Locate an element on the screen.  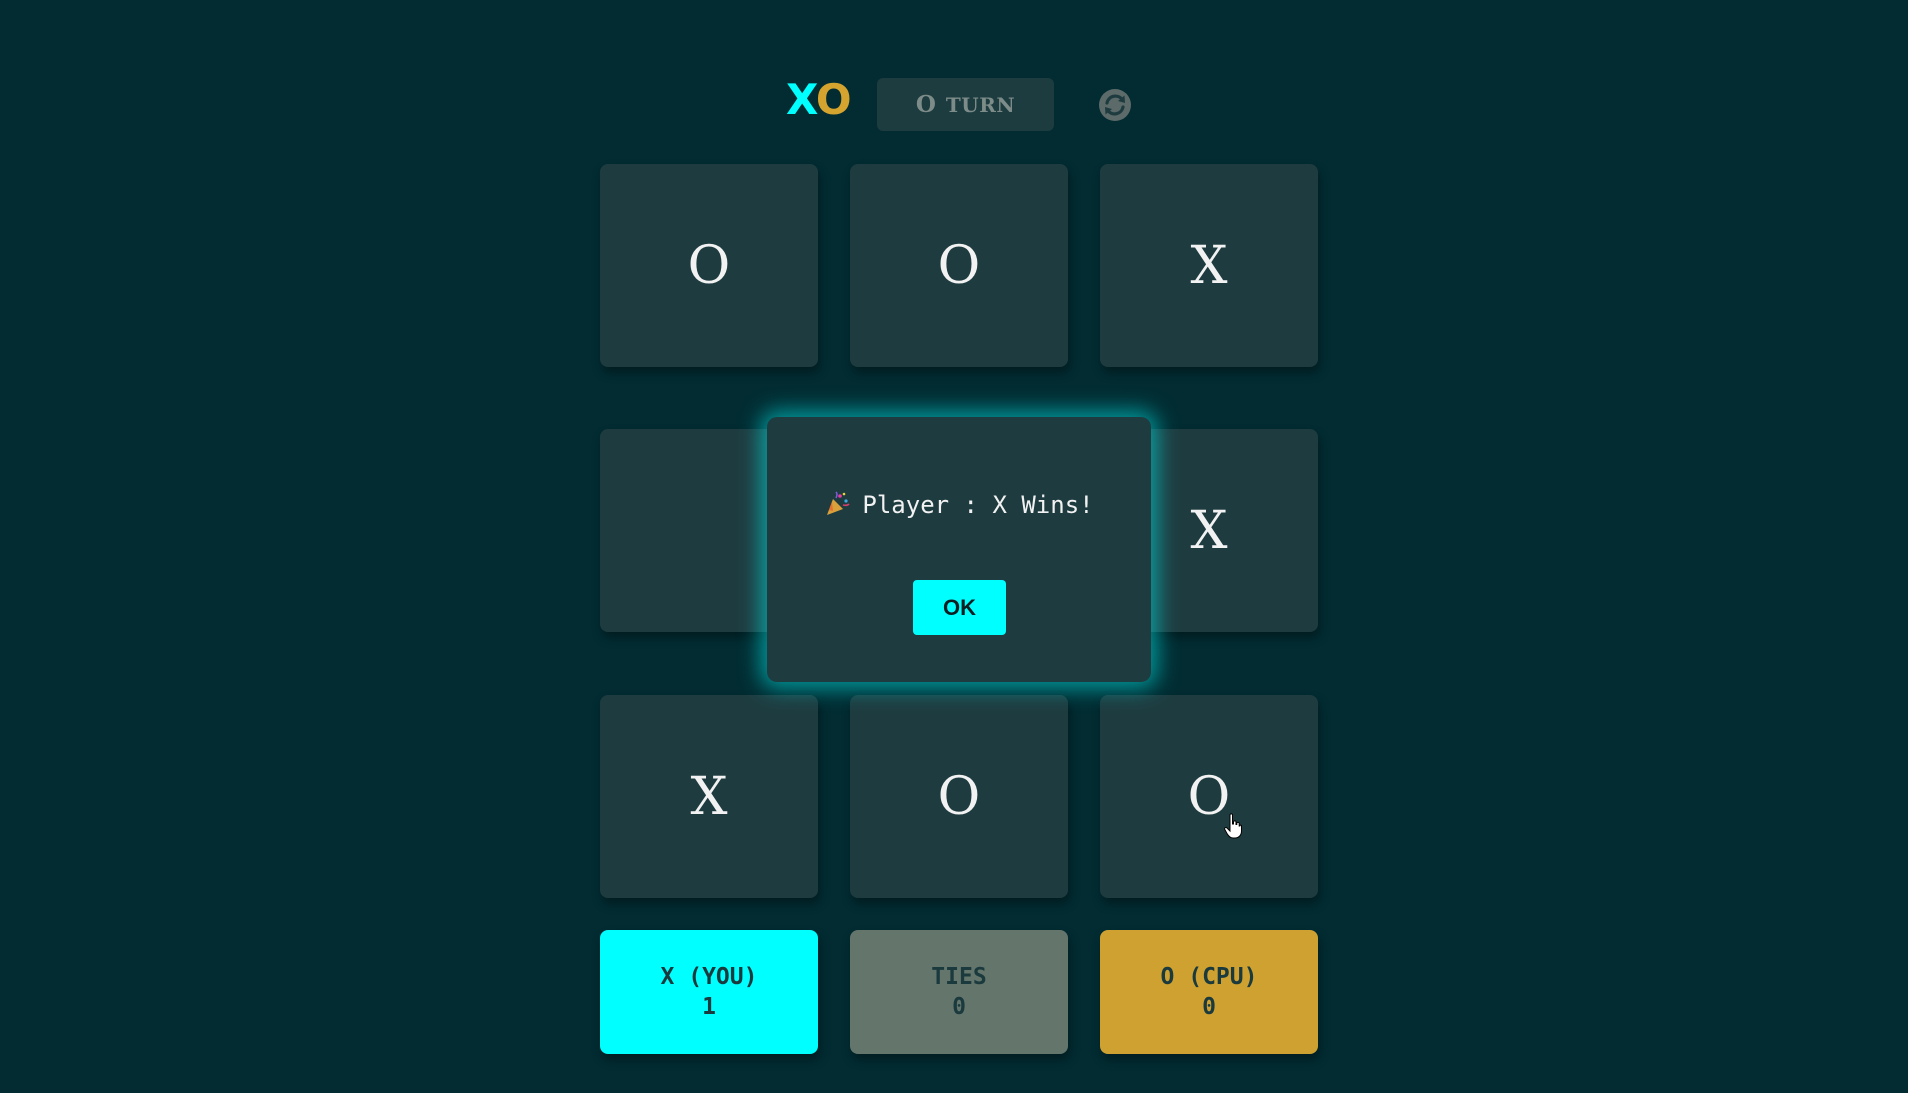
restart-button is located at coordinates (1115, 105).